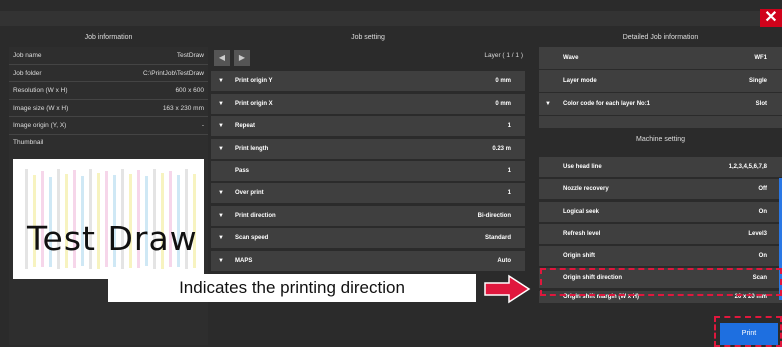 This screenshot has height=347, width=782. Describe the element at coordinates (607, 104) in the screenshot. I see `detail-label: Color code for each layer No:1` at that location.